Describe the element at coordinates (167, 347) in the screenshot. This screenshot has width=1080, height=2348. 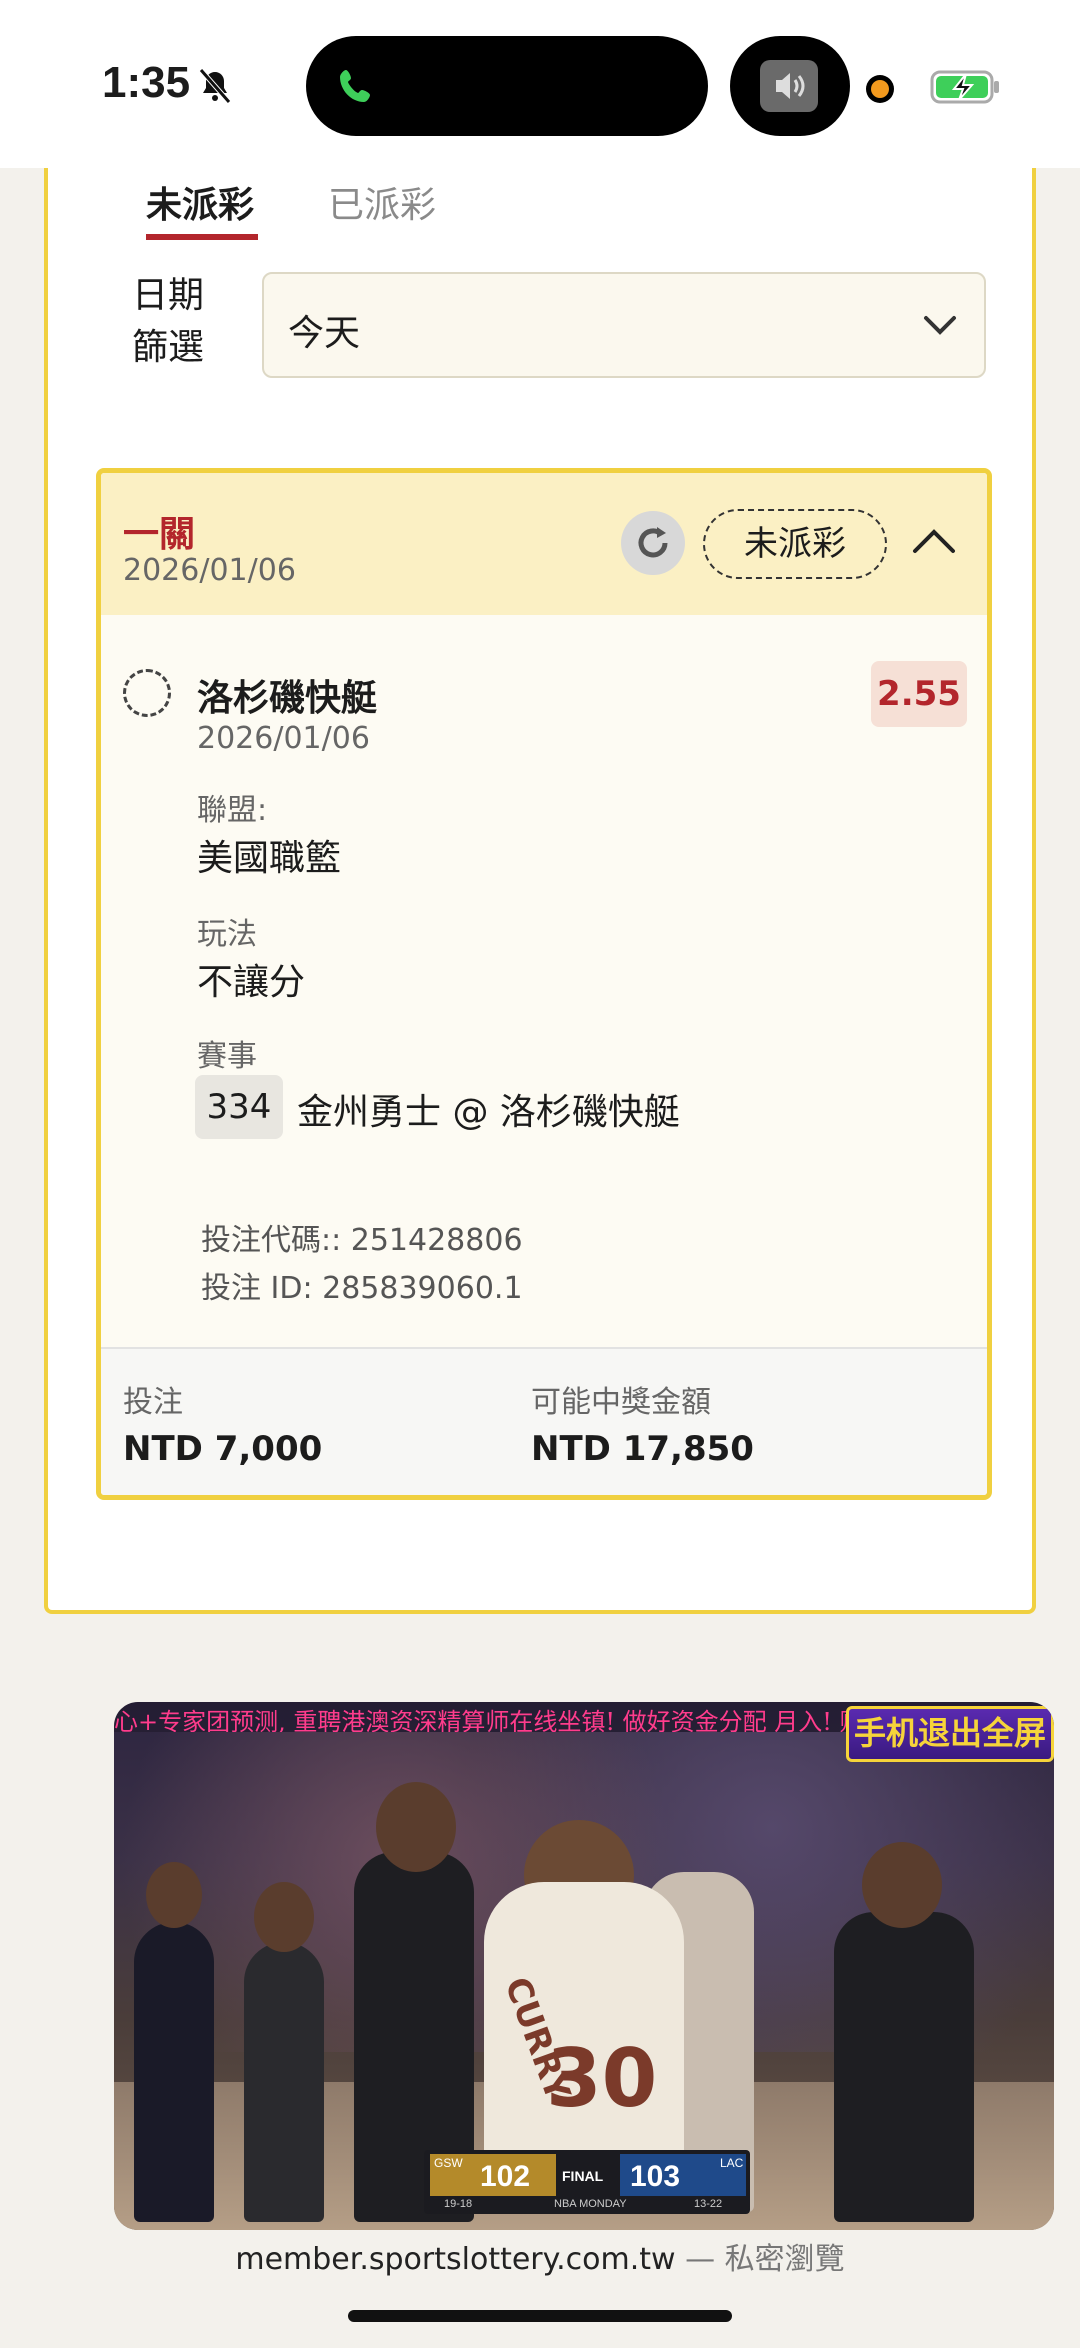
I see `date-filter-label-line2: 篩選` at that location.